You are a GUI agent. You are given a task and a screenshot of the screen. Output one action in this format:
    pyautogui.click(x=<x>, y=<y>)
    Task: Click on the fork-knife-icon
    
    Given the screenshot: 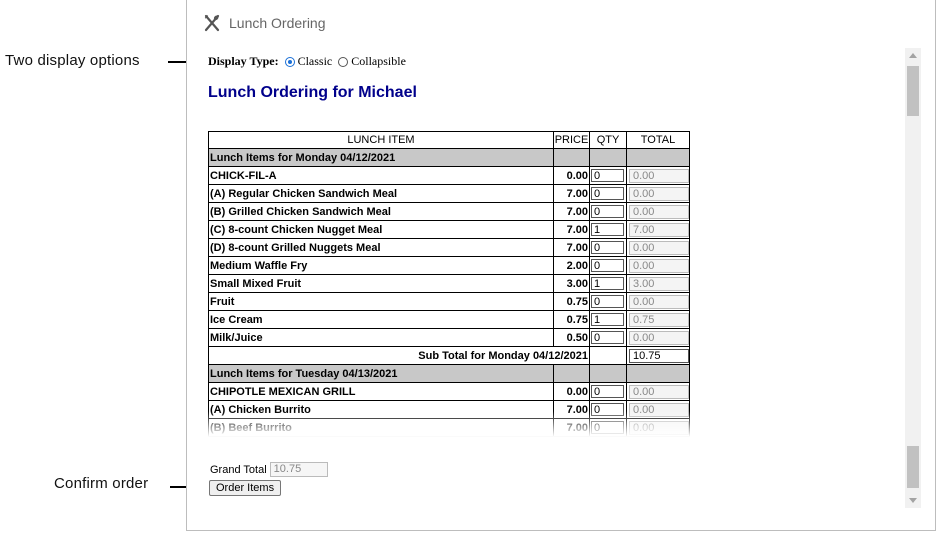 What is the action you would take?
    pyautogui.click(x=212, y=23)
    